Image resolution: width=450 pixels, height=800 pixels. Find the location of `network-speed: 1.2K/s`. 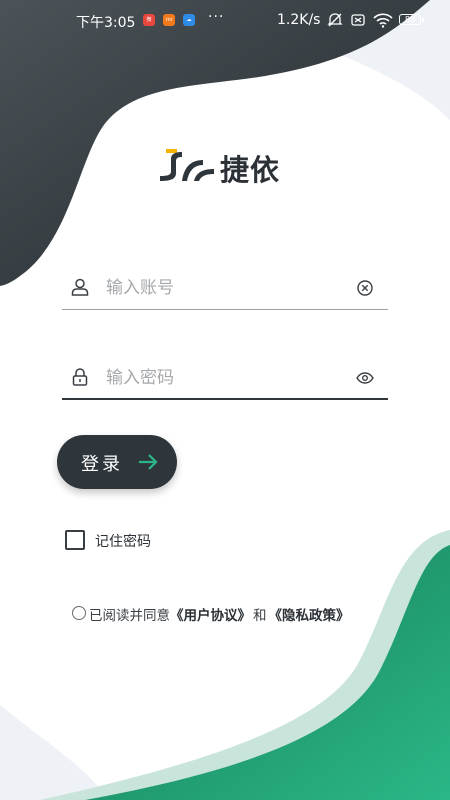

network-speed: 1.2K/s is located at coordinates (299, 20).